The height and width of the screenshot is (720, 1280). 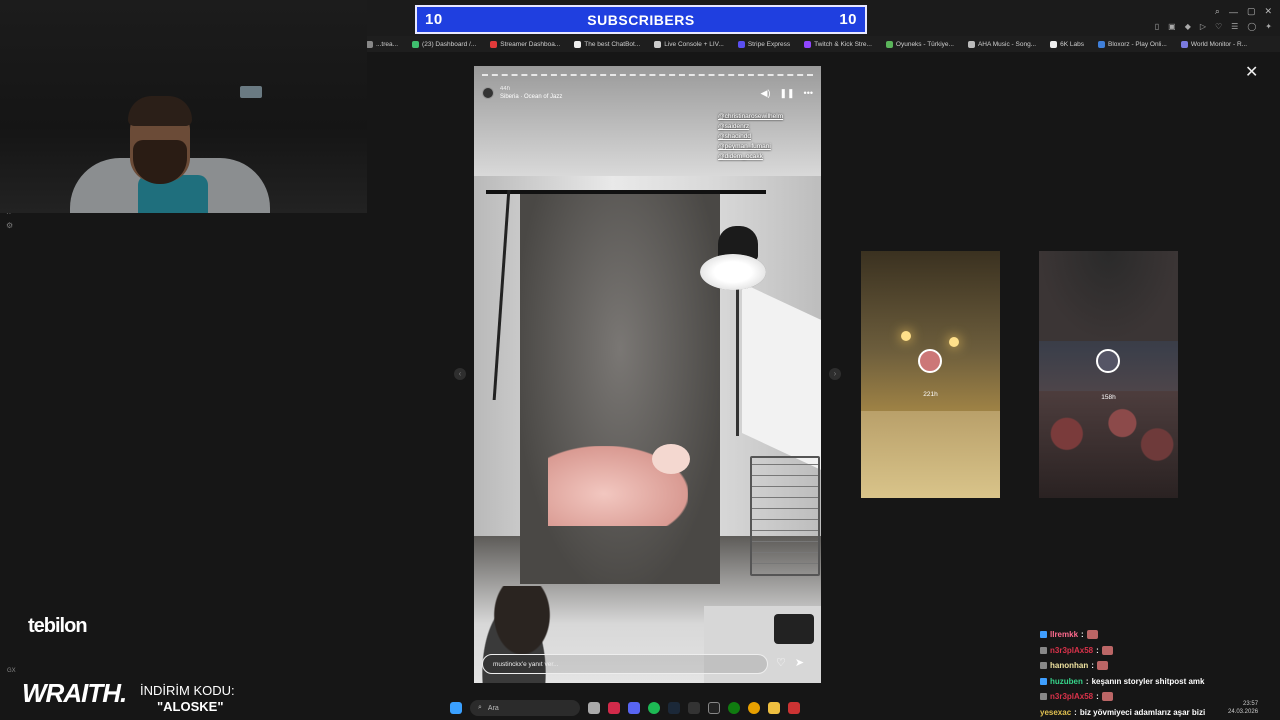 I want to click on system-clock: 23:57 24.03.2026, so click(x=1243, y=708).